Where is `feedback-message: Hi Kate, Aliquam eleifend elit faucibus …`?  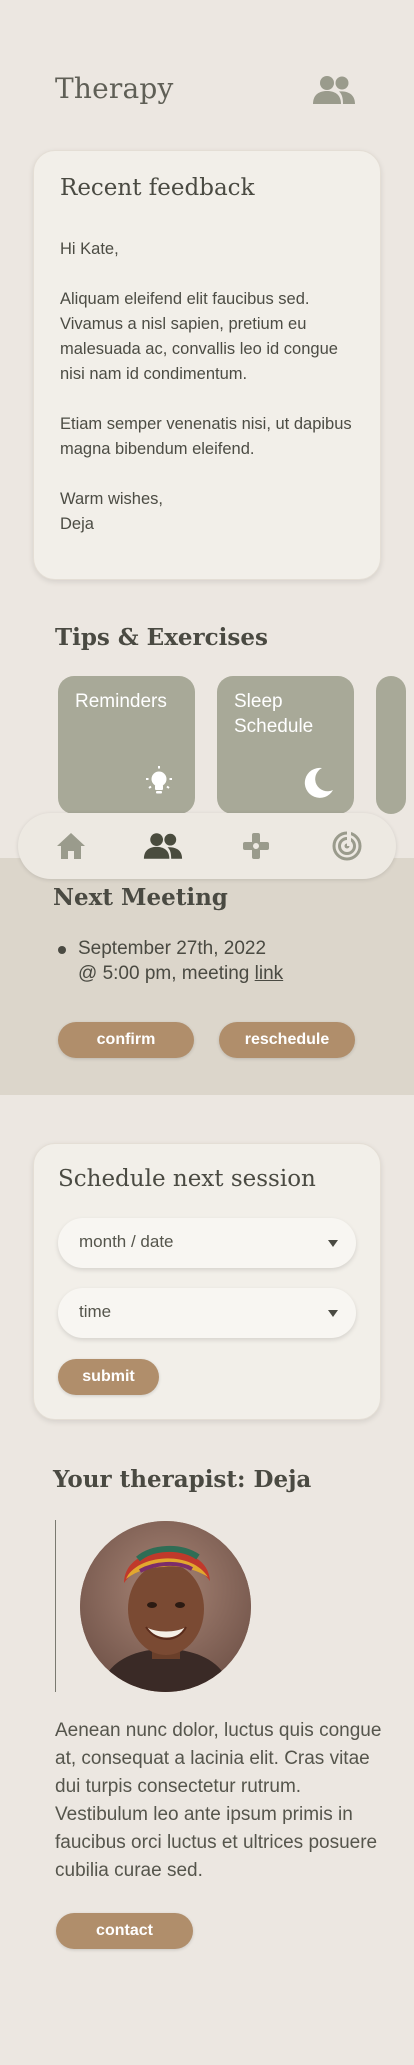 feedback-message: Hi Kate, Aliquam eleifend elit faucibus … is located at coordinates (210, 387).